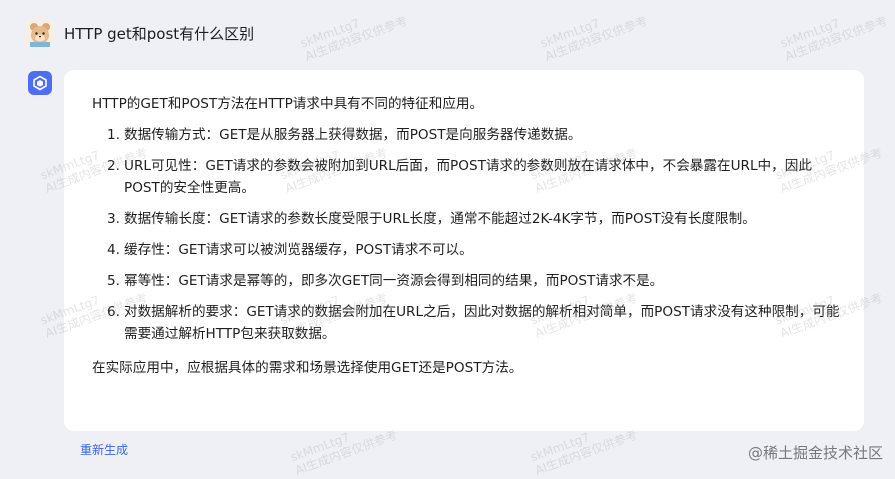 The image size is (895, 479). What do you see at coordinates (288, 104) in the screenshot?
I see `answer-intro: HTTP的GET和POST方法在HTTP请求中具有不同的特征和应用。` at bounding box center [288, 104].